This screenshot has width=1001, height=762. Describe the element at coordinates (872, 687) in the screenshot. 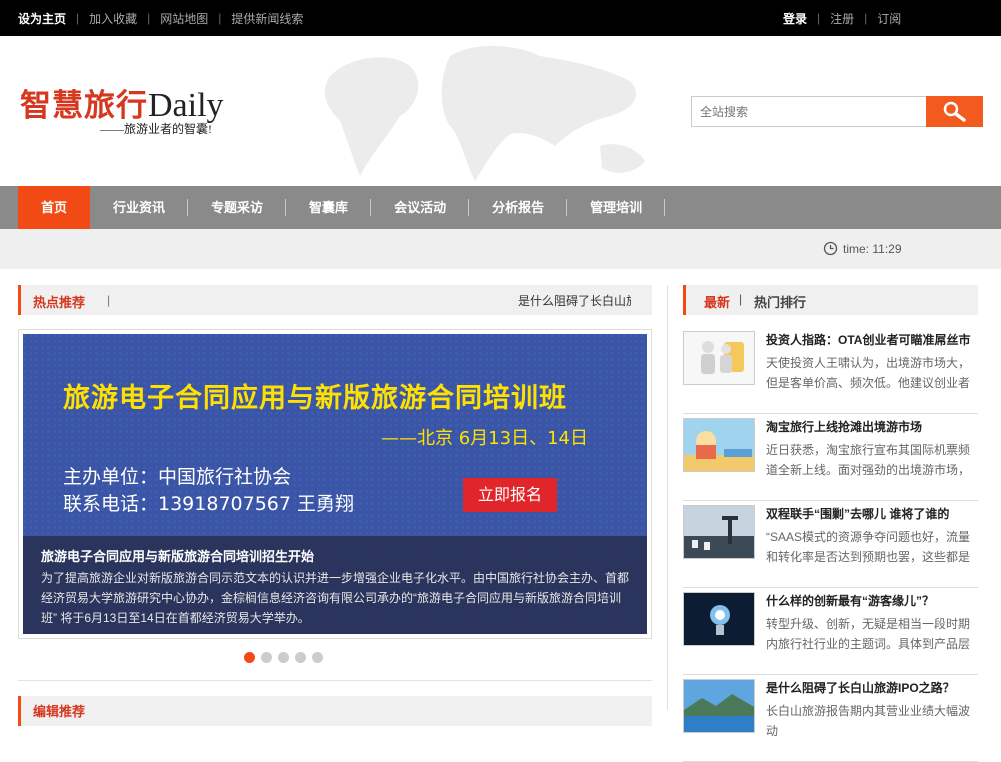

I see `news-title: 是什么阻碍了长白山旅游IPO之路？` at that location.